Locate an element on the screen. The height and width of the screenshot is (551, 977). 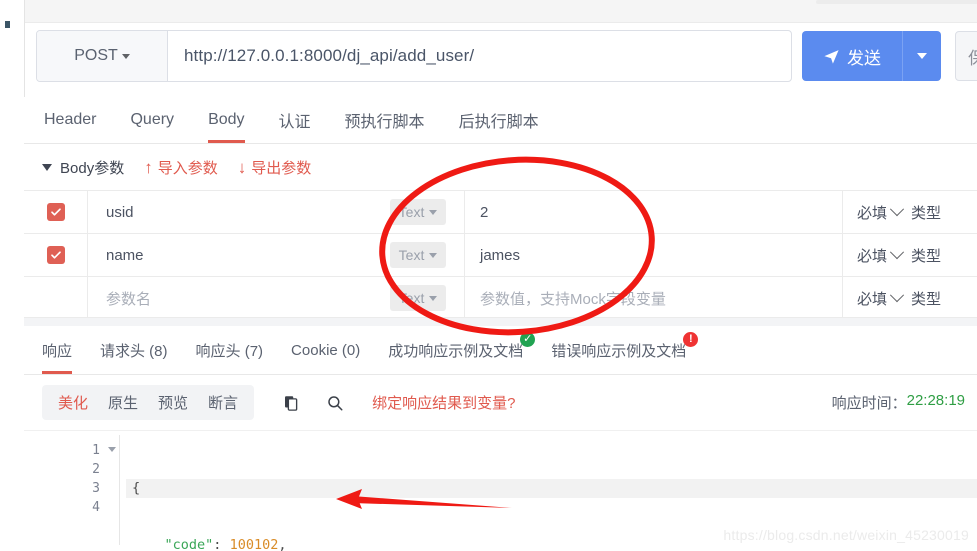
tab-label: 错误响应示例及文档 is located at coordinates (619, 351).